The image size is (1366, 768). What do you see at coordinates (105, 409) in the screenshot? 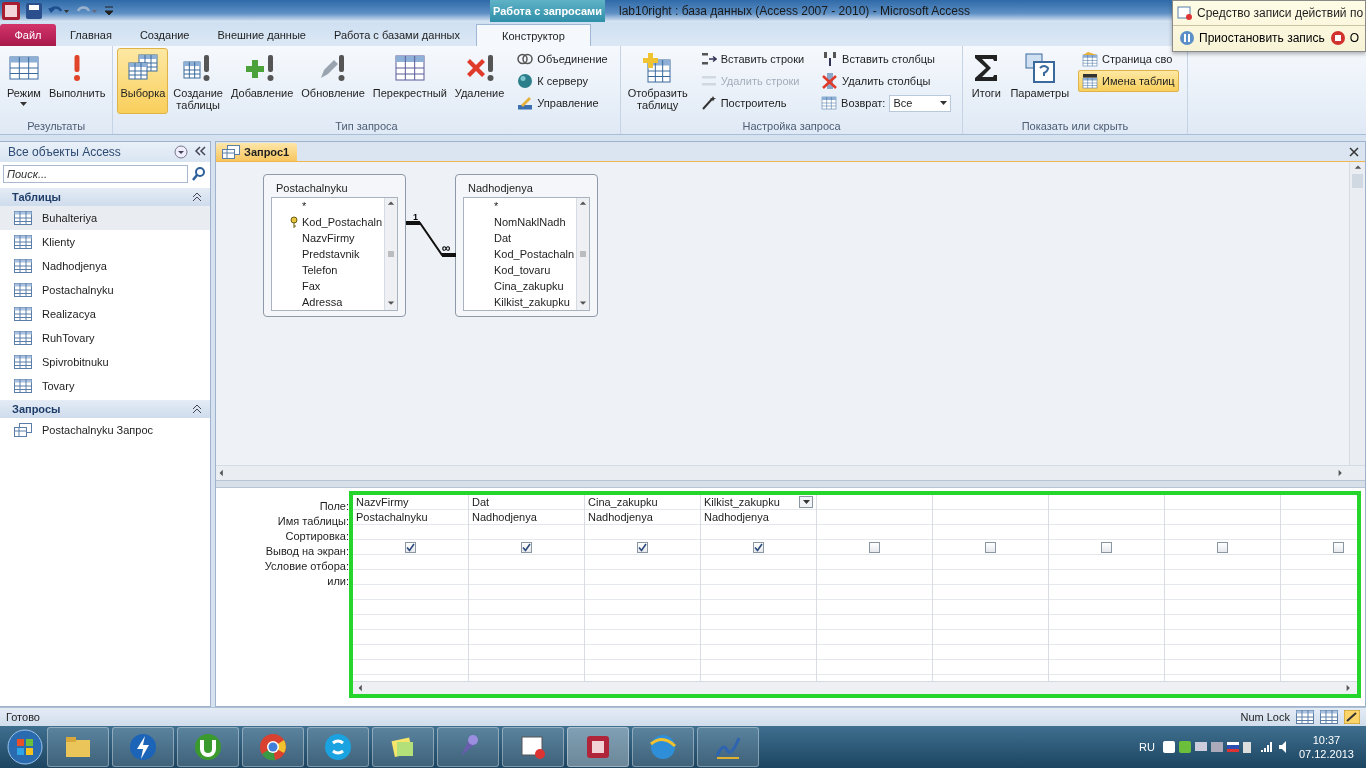
I see `group-header: Запросы` at bounding box center [105, 409].